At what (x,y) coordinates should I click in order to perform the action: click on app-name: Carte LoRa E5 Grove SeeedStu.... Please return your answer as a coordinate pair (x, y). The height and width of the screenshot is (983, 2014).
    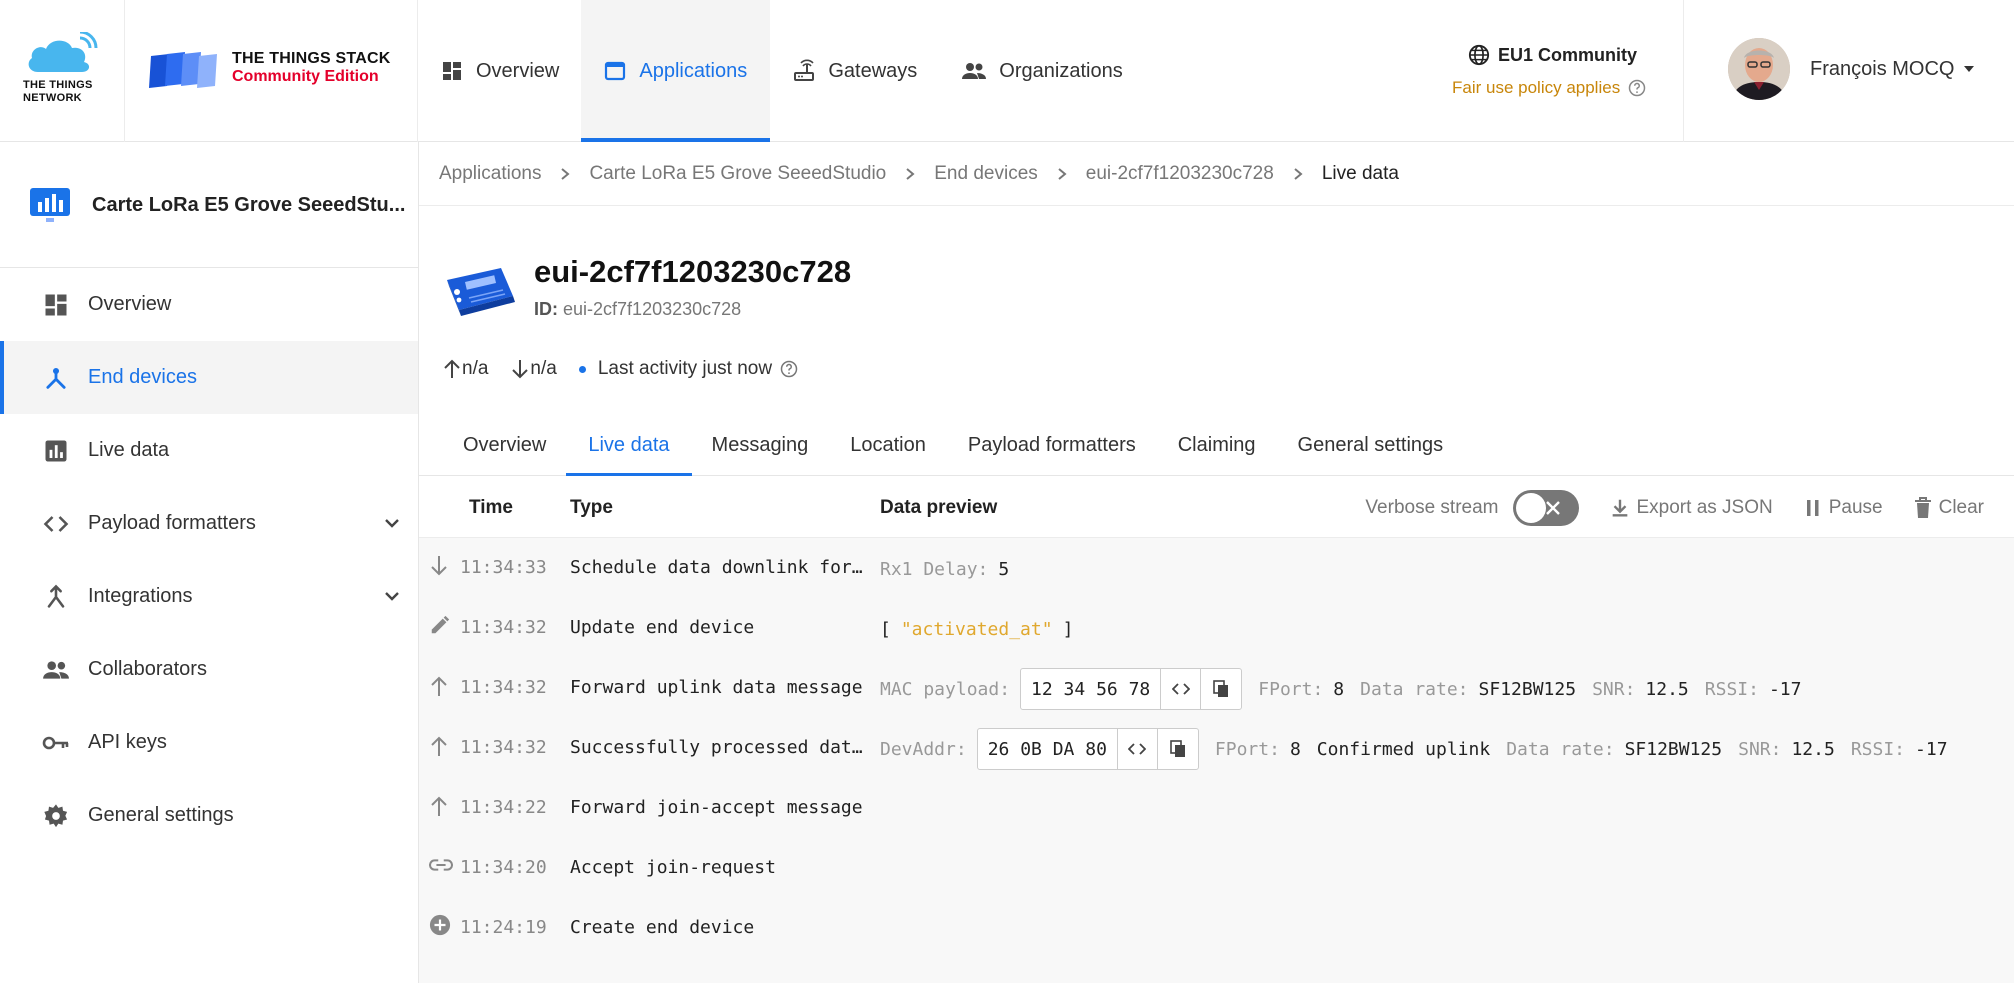
    Looking at the image, I should click on (249, 205).